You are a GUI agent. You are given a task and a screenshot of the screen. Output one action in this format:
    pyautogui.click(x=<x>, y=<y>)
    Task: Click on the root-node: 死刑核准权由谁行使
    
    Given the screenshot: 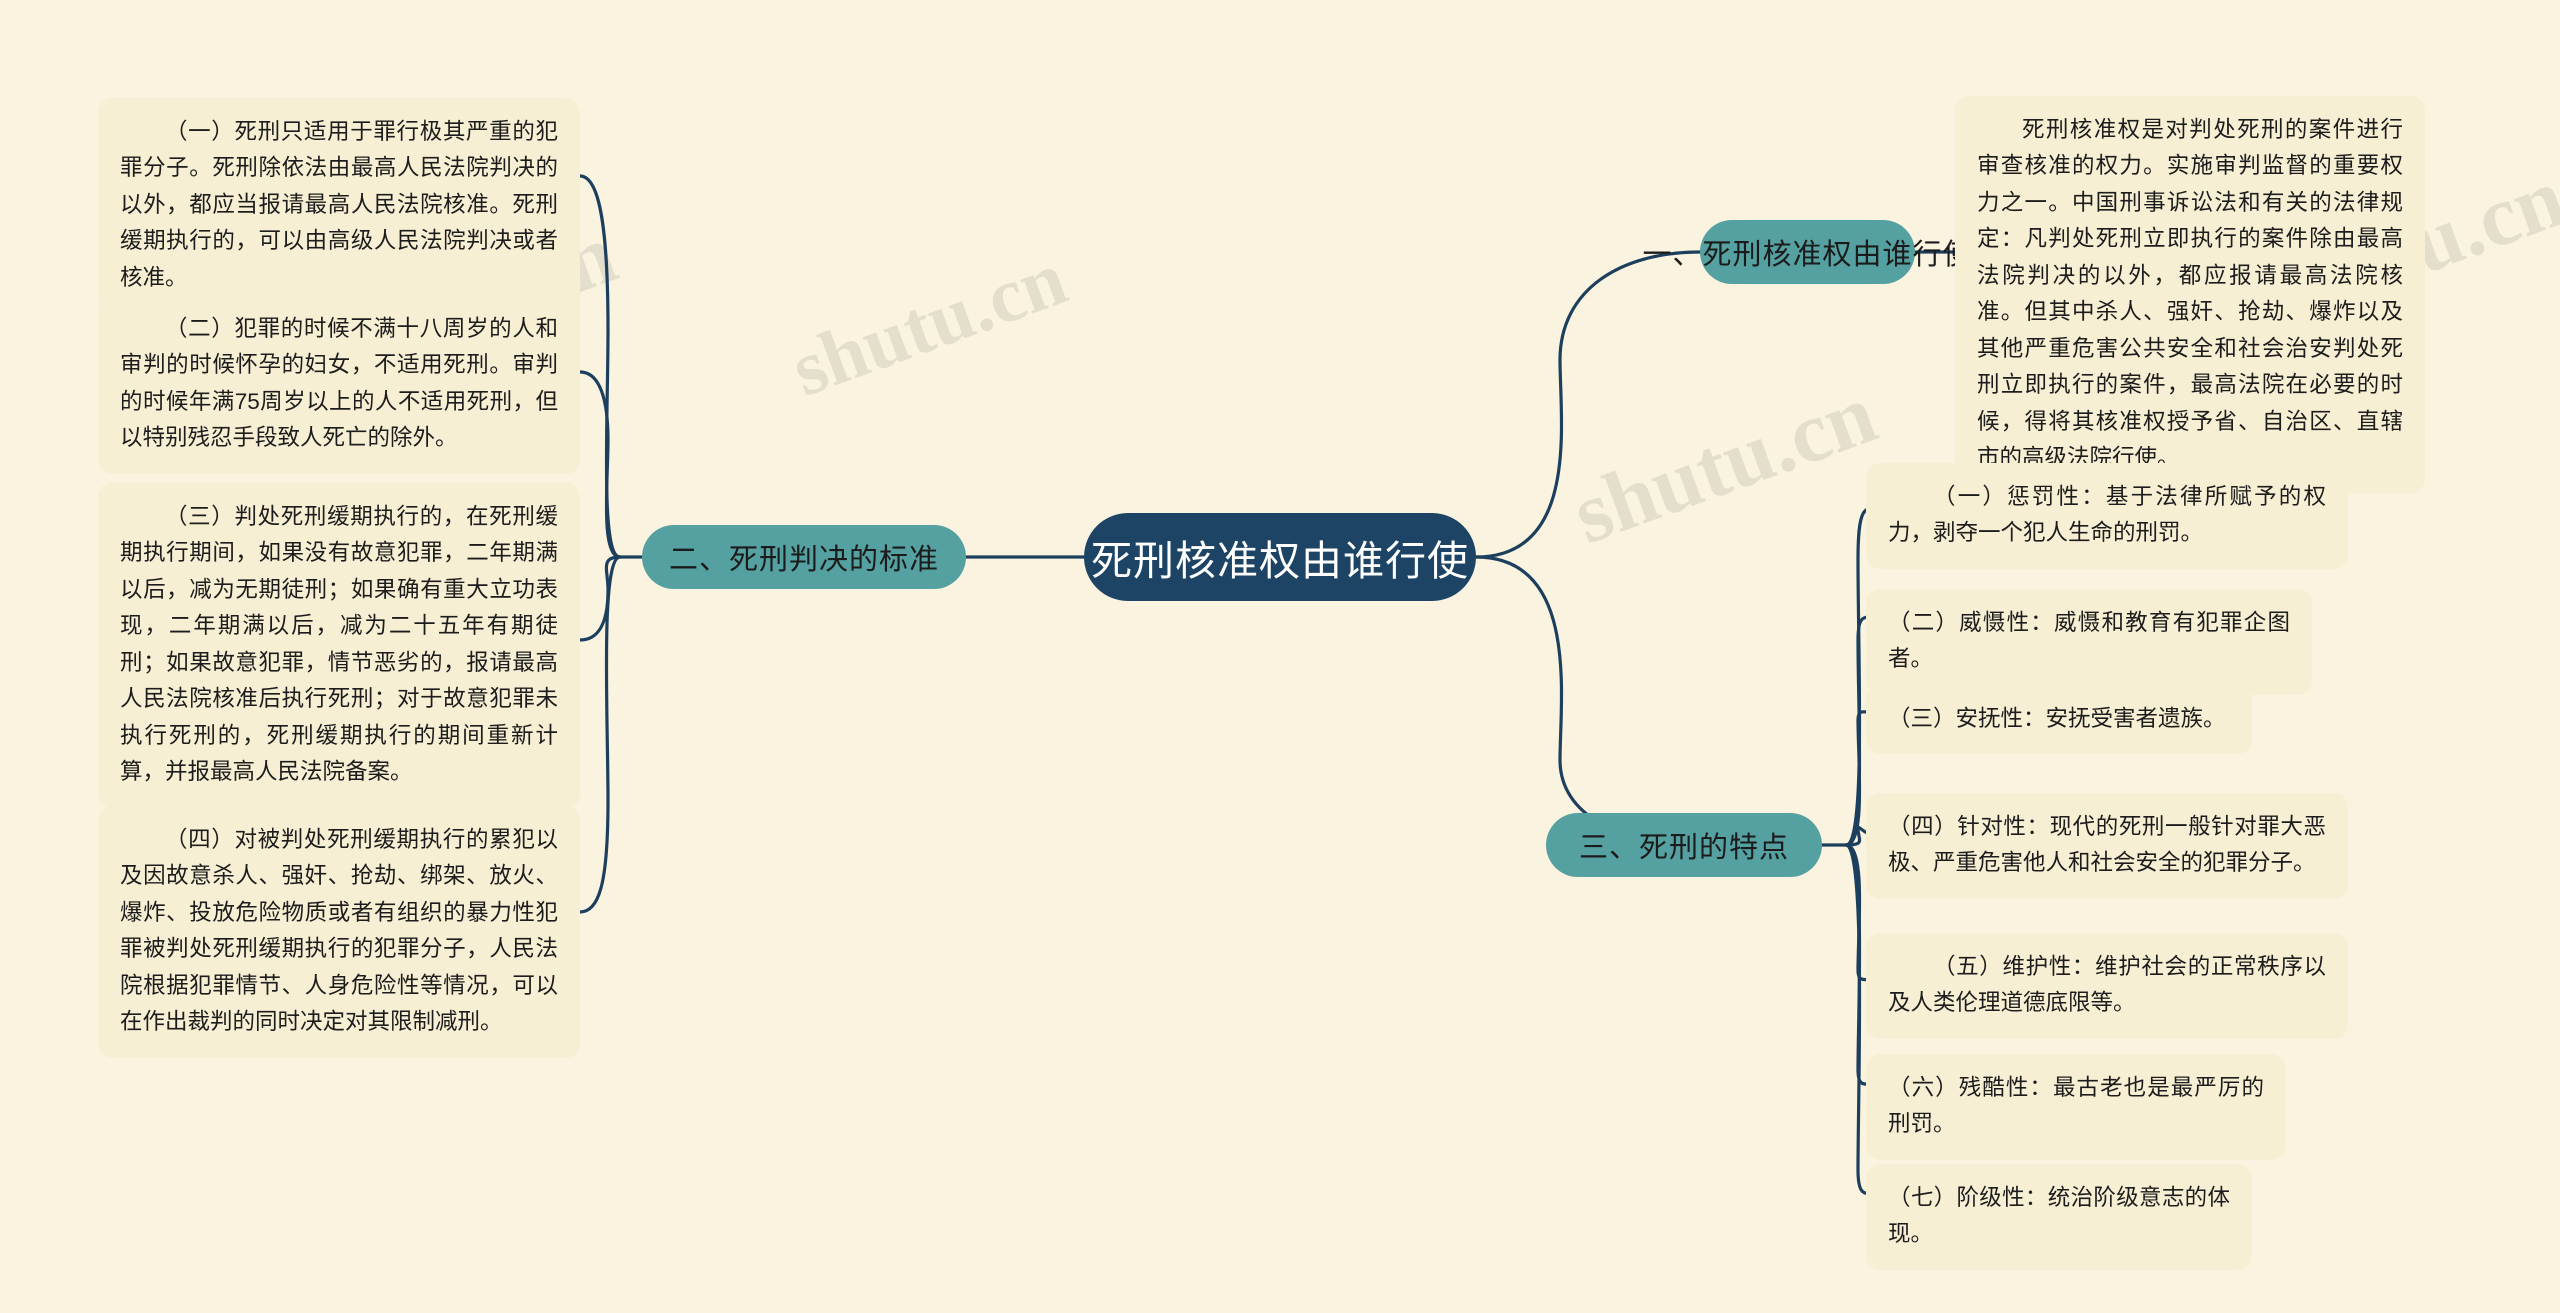 What is the action you would take?
    pyautogui.click(x=1280, y=557)
    